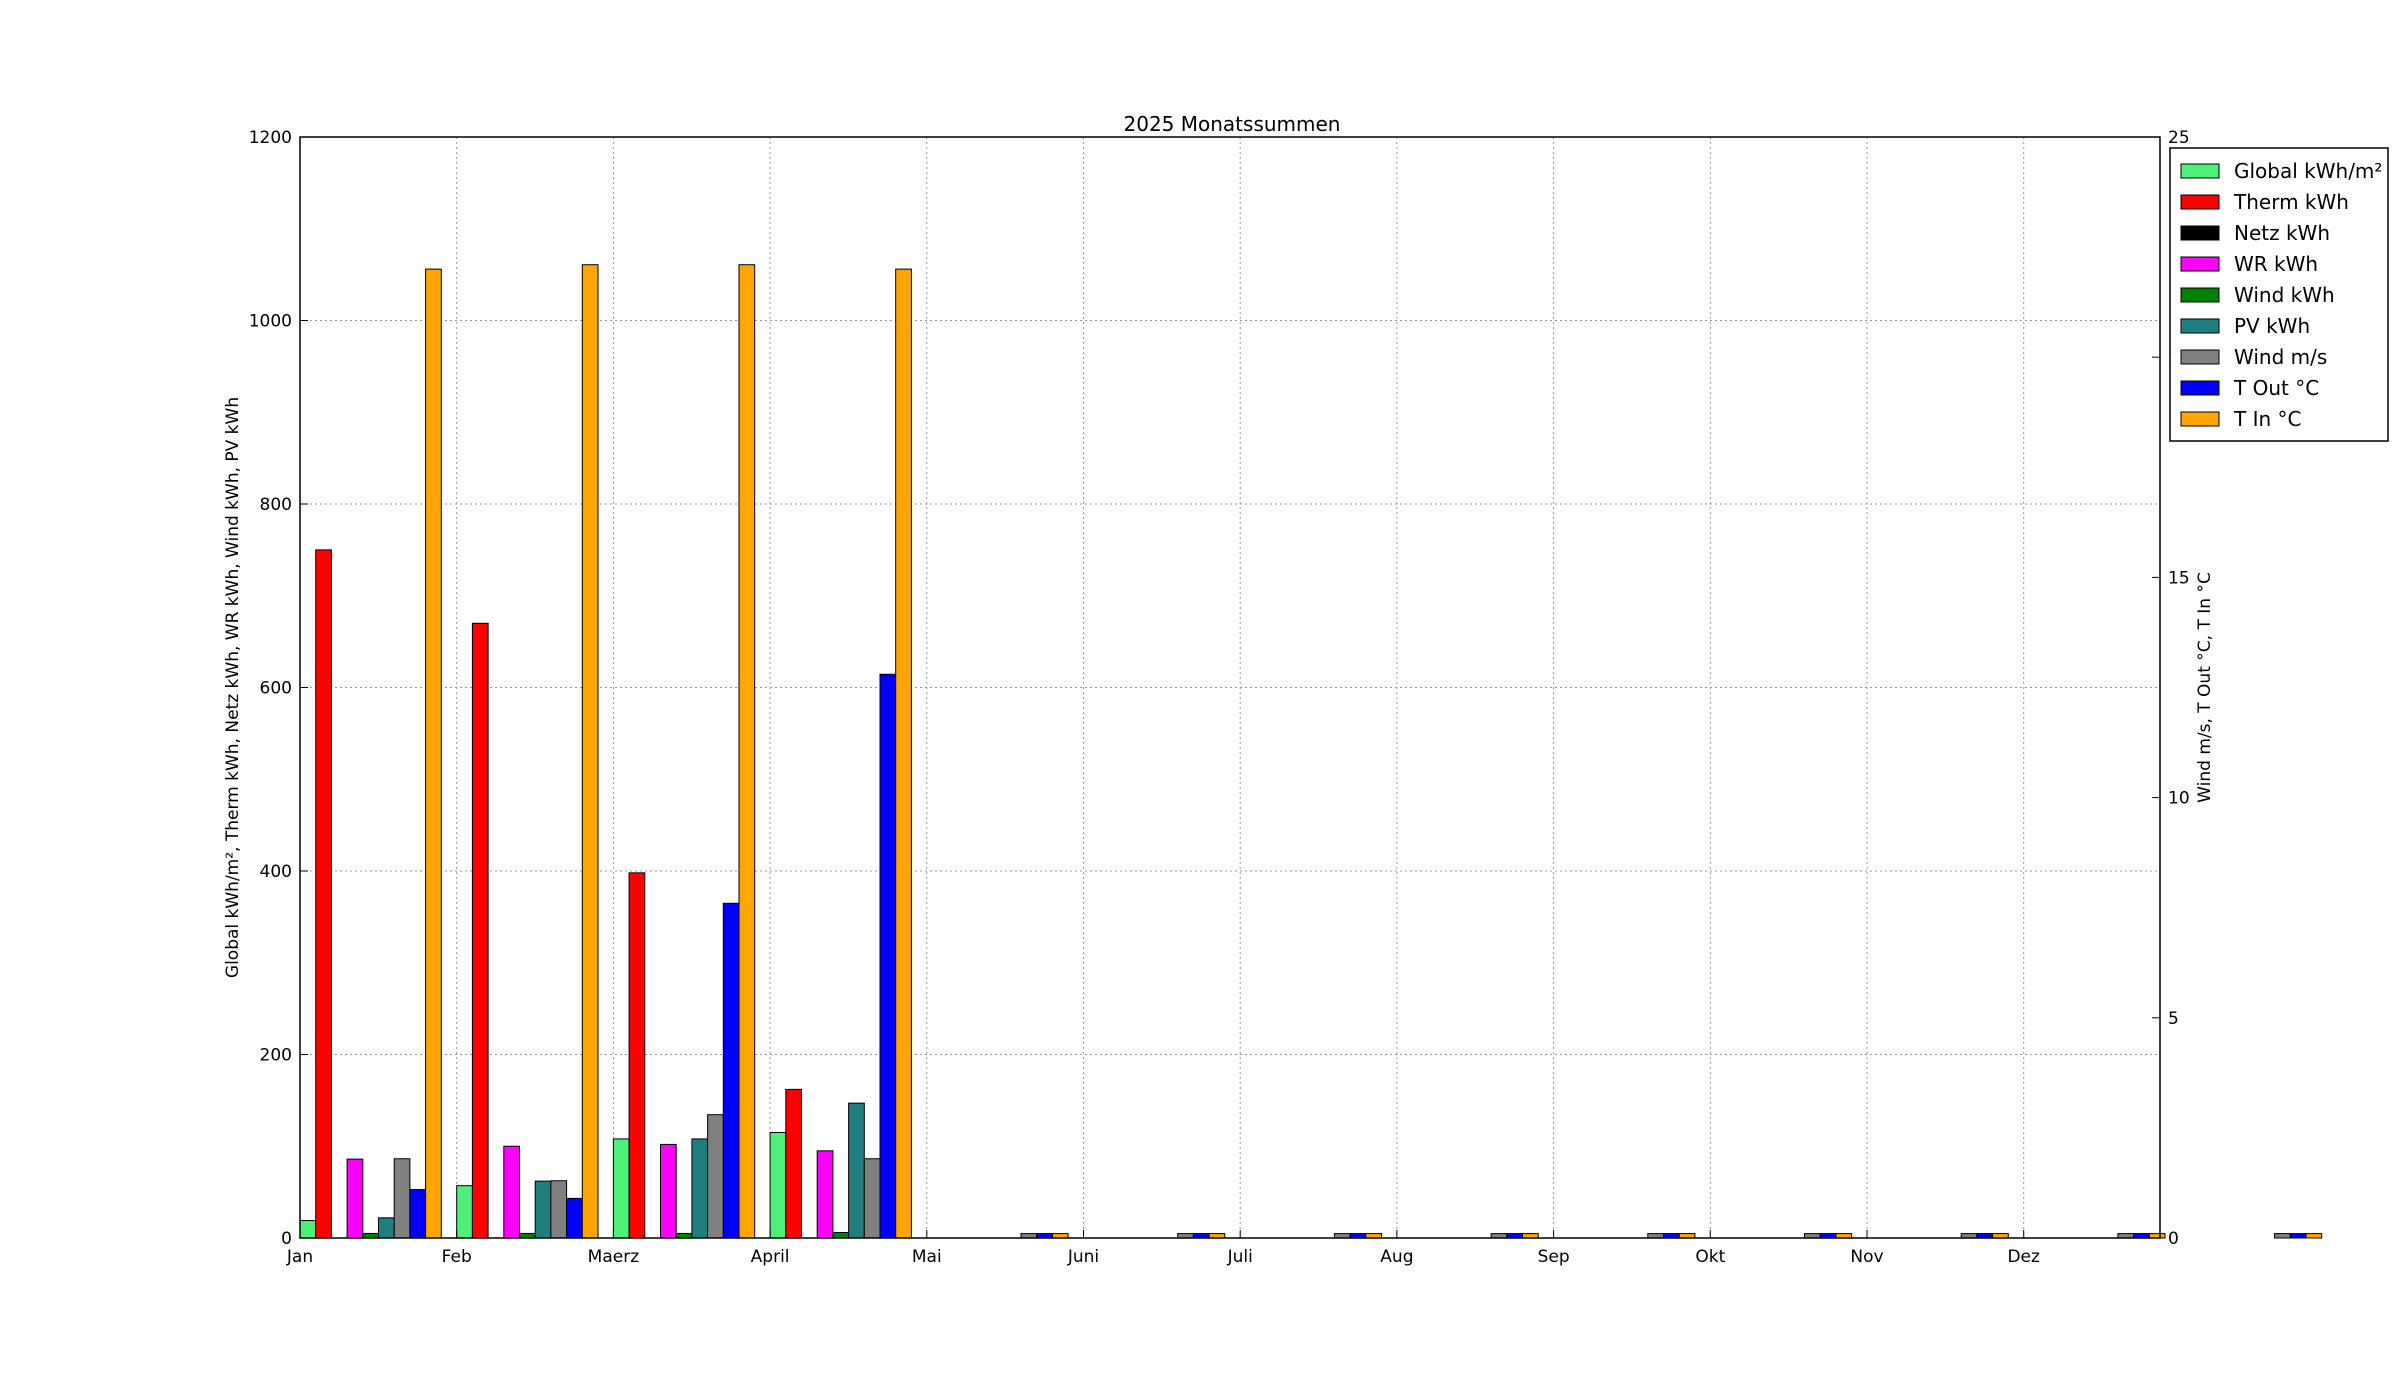 This screenshot has height=1376, width=2400. I want to click on x-tick-label: Dez, so click(2023, 1257).